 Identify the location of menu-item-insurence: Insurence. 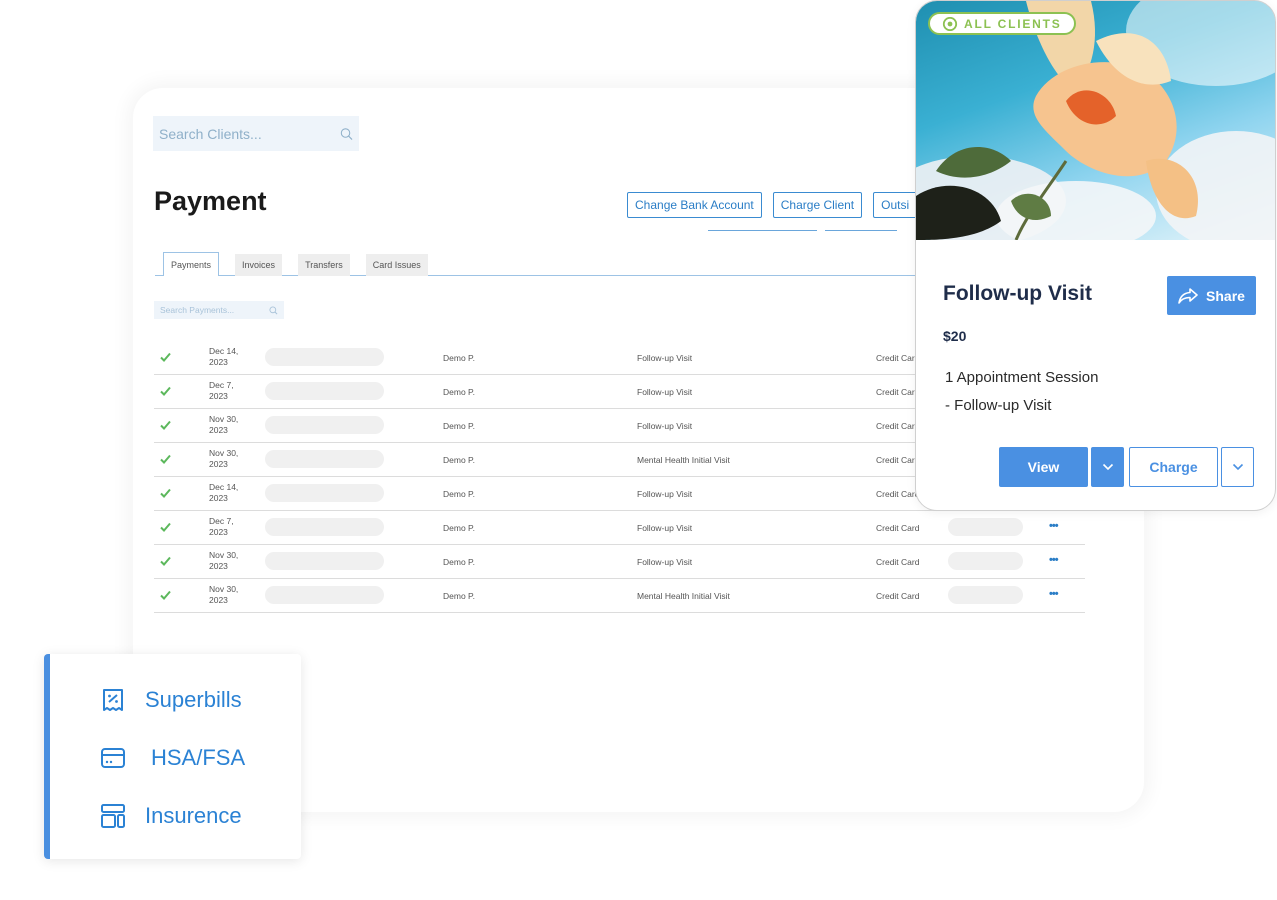
(171, 816).